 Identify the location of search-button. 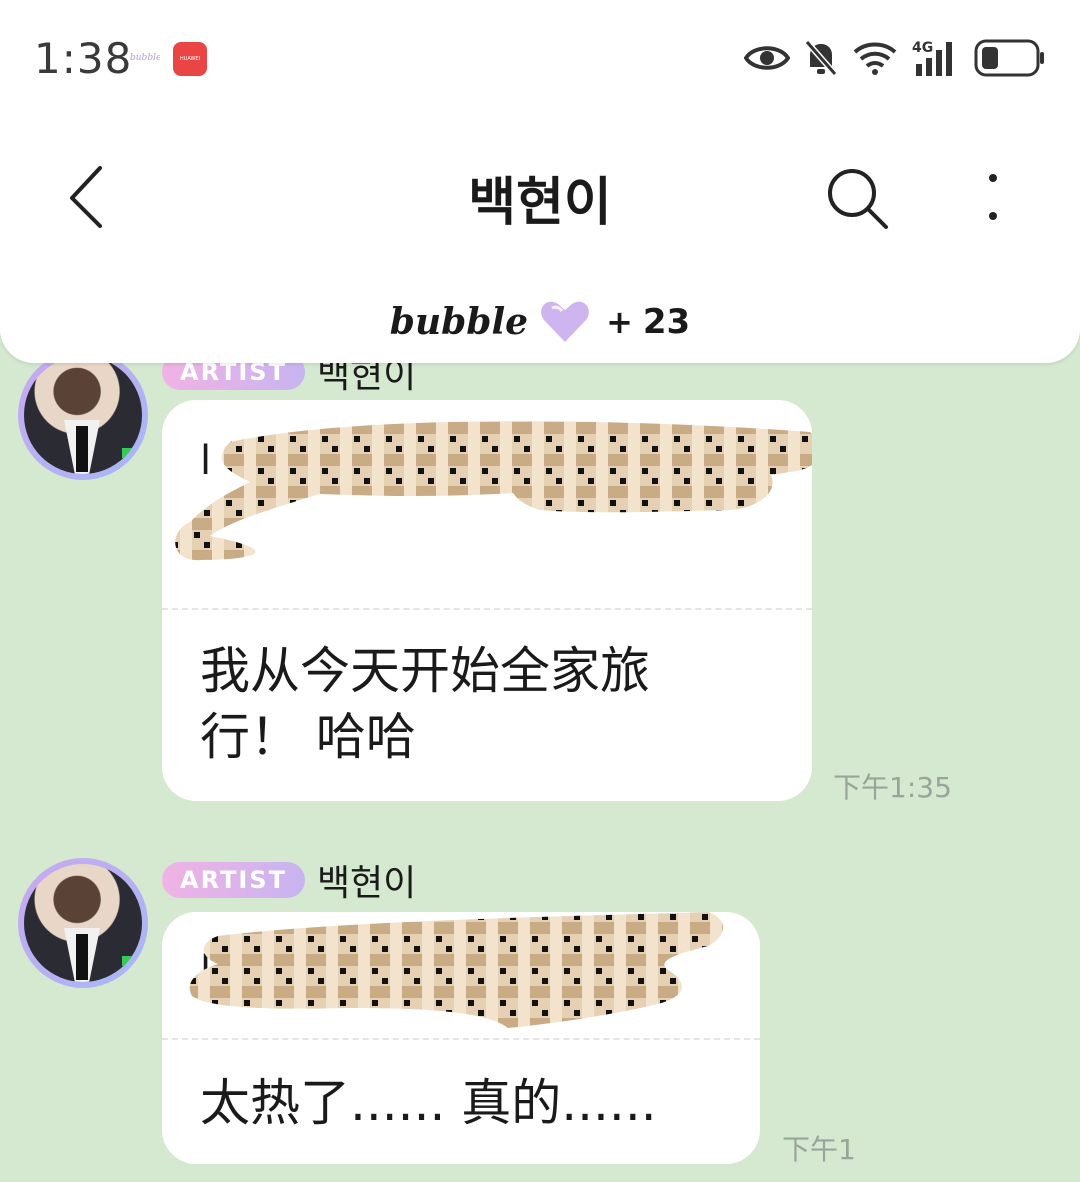
(857, 198).